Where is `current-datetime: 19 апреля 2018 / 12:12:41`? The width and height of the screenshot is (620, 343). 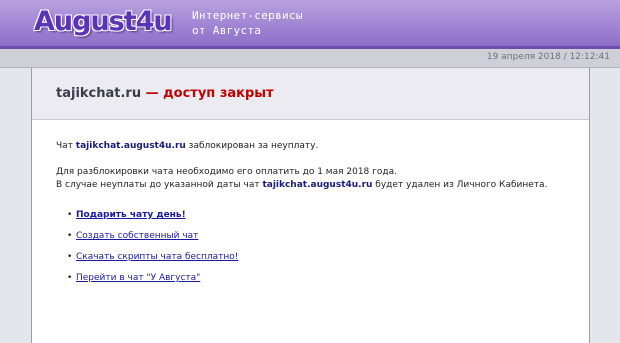
current-datetime: 19 апреля 2018 / 12:12:41 is located at coordinates (548, 57).